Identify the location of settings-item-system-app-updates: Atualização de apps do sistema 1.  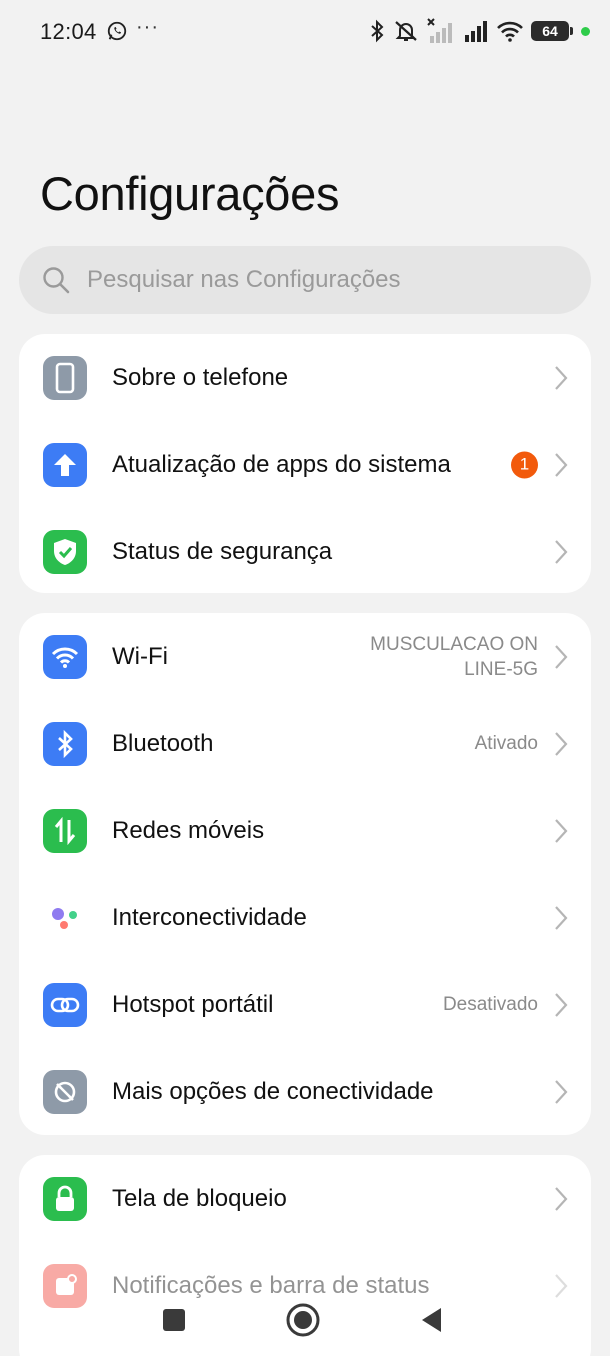
(305, 464).